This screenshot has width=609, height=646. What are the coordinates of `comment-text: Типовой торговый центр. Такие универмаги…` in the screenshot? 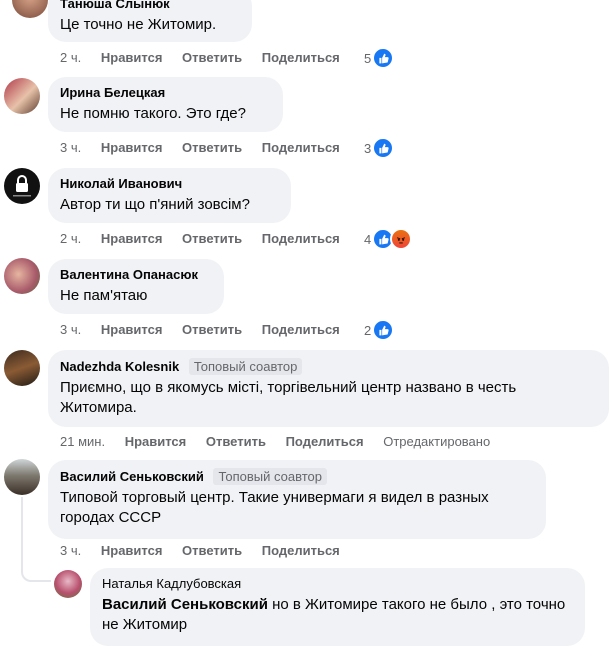 It's located at (274, 507).